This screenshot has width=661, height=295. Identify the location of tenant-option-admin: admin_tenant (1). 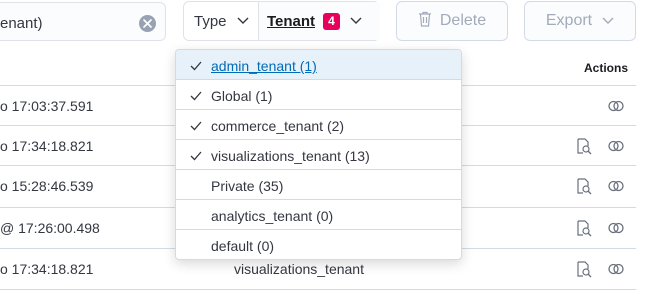
(318, 65).